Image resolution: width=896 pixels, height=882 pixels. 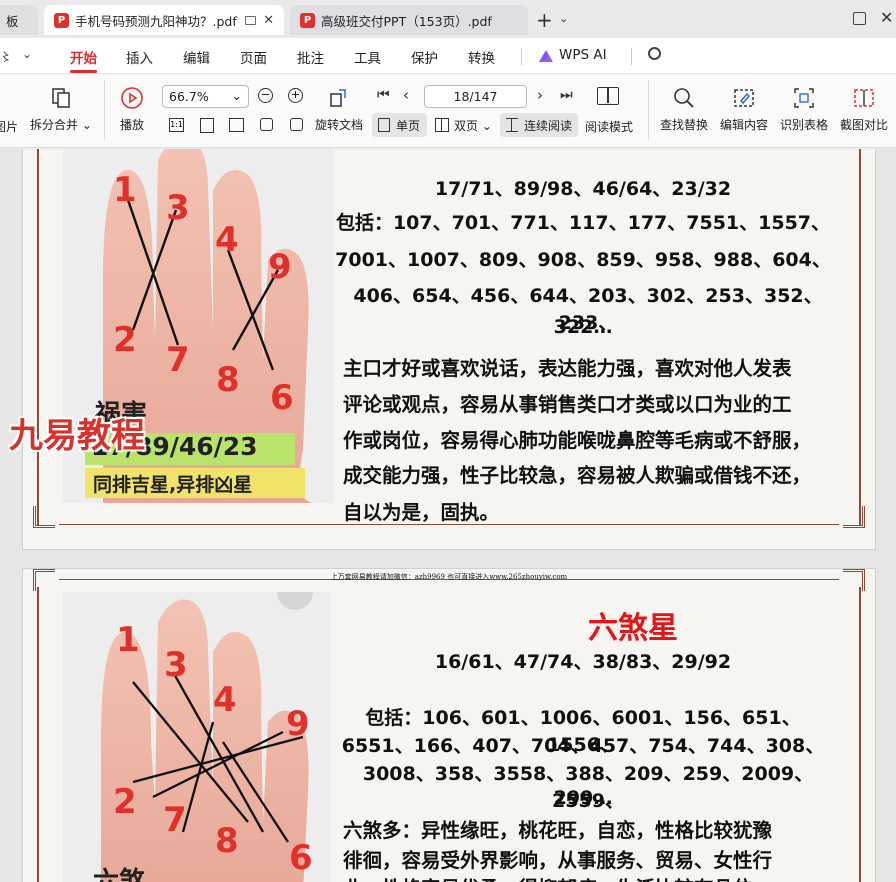 I want to click on rotate-document-button: 旋转文档, so click(x=339, y=109).